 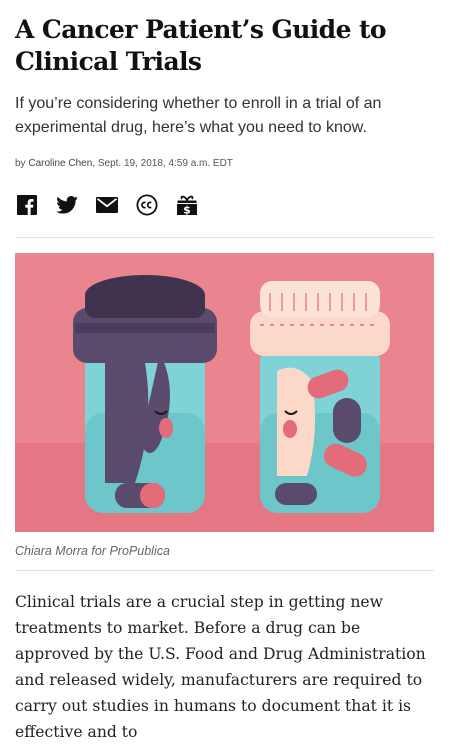 What do you see at coordinates (224, 237) in the screenshot?
I see `divider` at bounding box center [224, 237].